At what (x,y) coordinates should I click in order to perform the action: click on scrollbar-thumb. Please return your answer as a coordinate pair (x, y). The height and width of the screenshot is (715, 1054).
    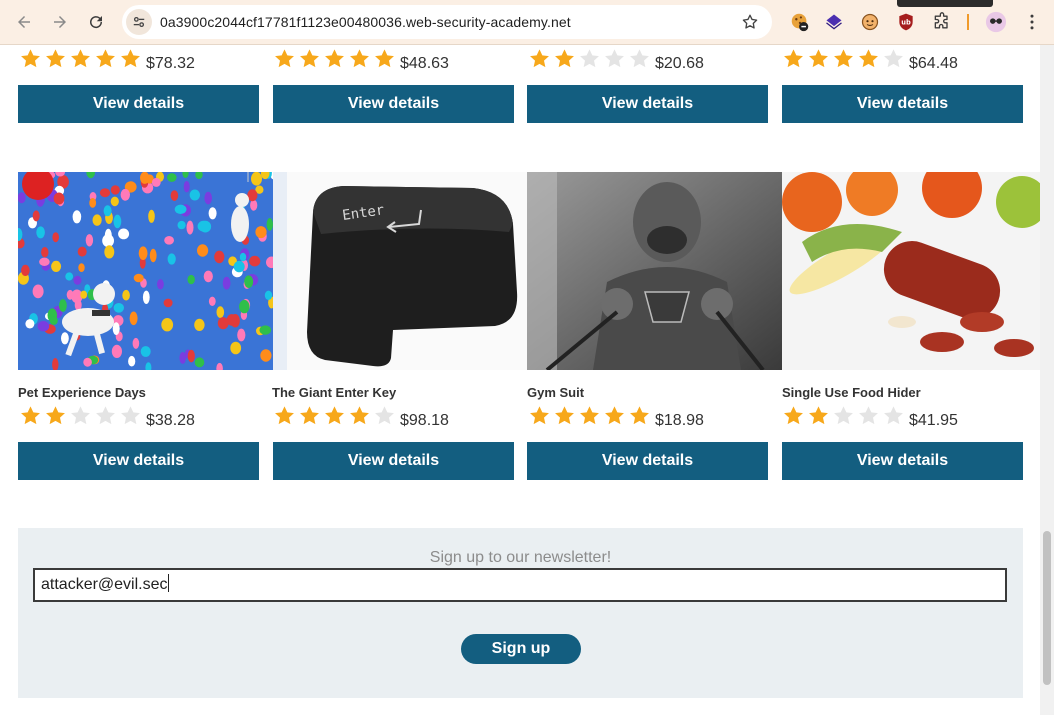
    Looking at the image, I should click on (1047, 608).